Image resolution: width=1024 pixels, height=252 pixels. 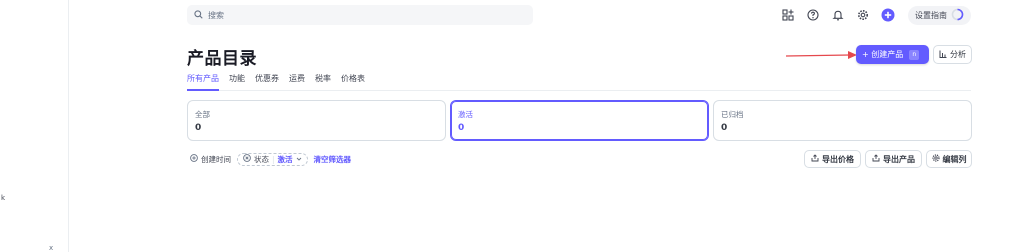 I want to click on tab-bar: 所有产品 功能 优惠券 运费 税率 价格表, so click(x=579, y=82).